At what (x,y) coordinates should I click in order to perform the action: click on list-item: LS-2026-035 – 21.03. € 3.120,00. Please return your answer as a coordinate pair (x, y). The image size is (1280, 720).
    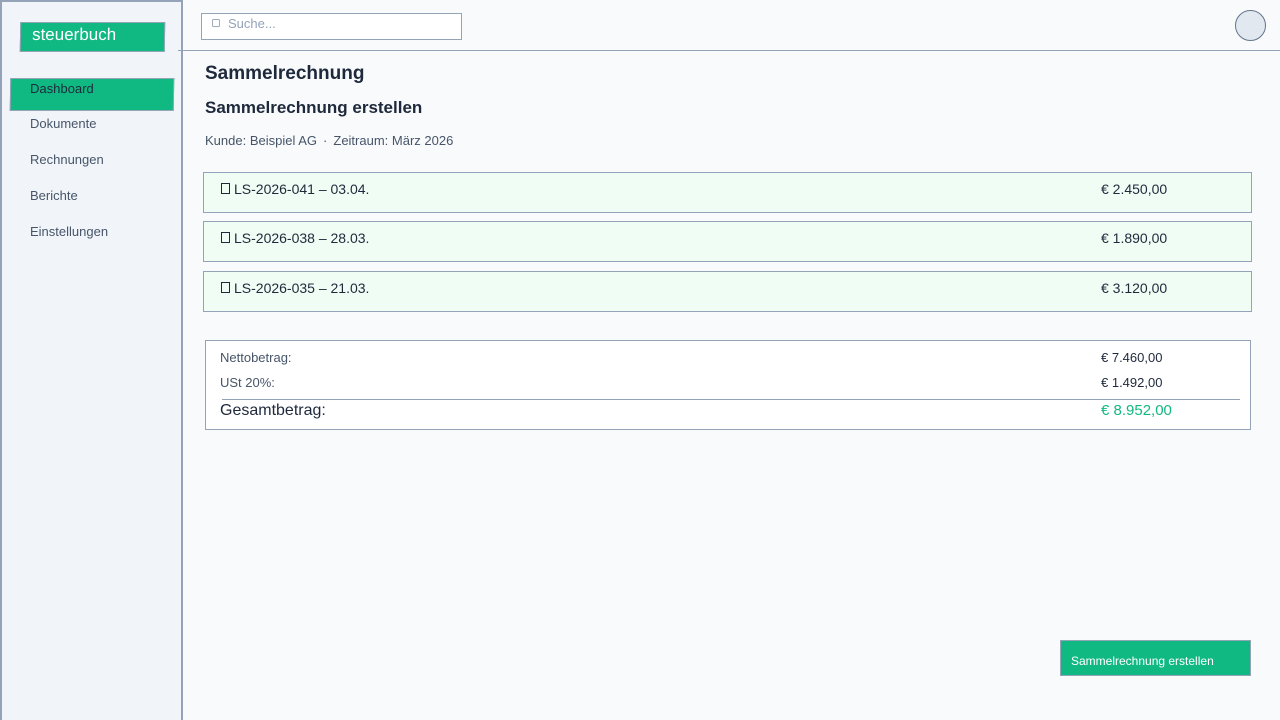
    Looking at the image, I should click on (727, 291).